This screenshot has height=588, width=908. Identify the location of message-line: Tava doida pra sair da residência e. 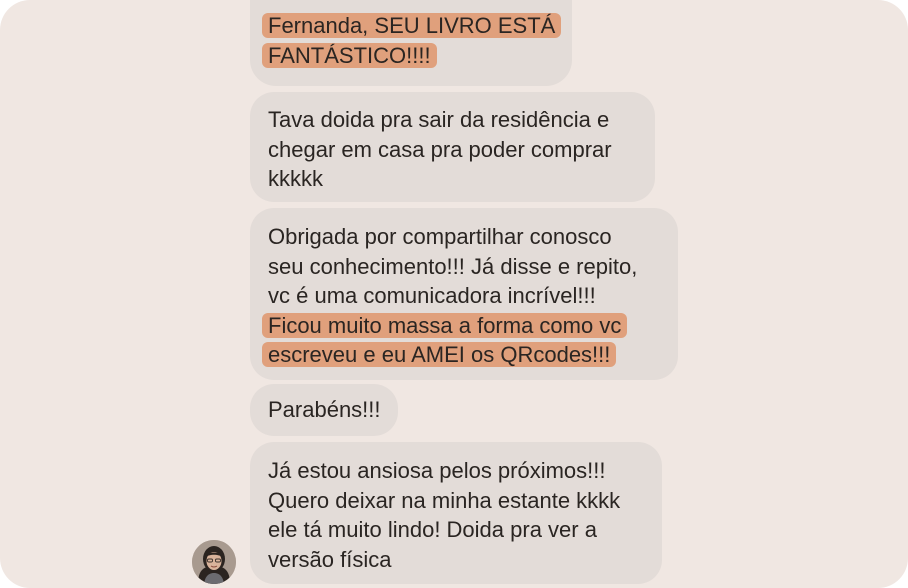
(439, 119).